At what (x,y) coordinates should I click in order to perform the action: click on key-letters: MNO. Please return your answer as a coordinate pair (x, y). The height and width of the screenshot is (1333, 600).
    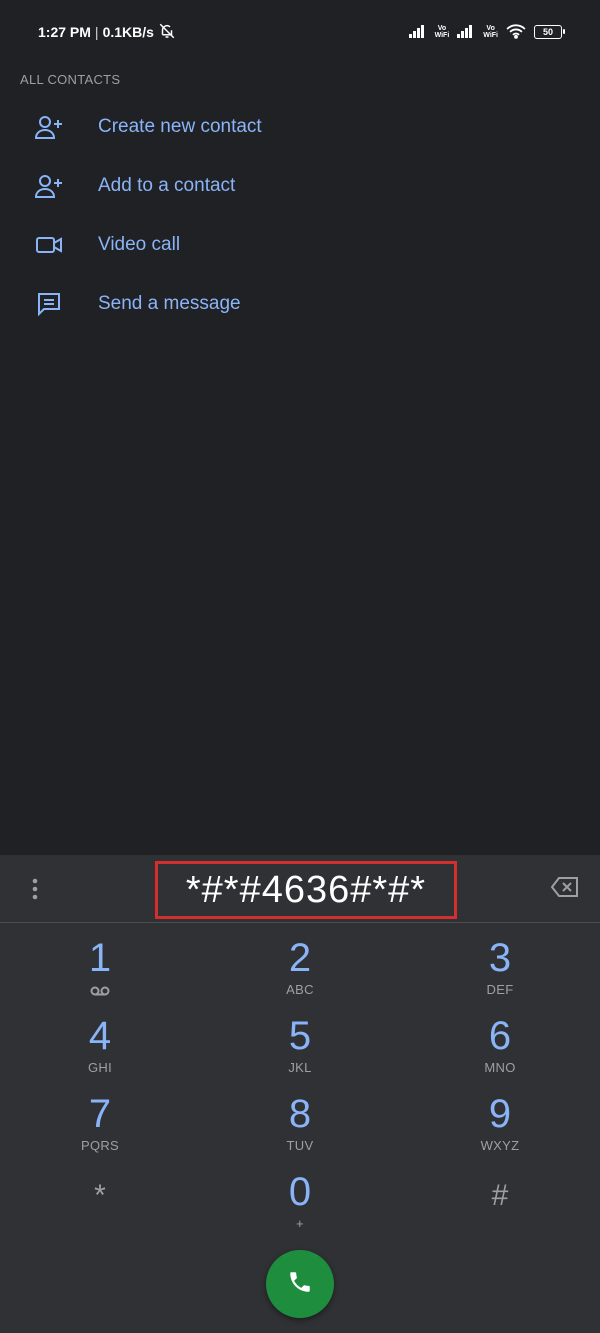
    Looking at the image, I should click on (500, 1067).